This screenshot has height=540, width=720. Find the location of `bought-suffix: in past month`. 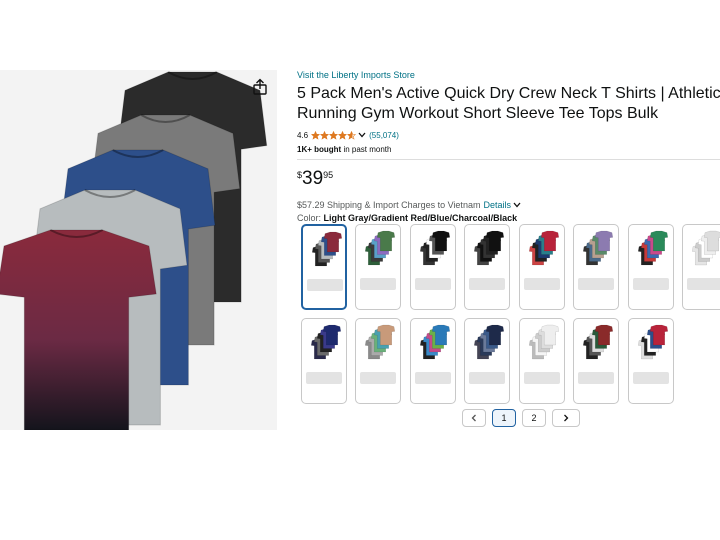

bought-suffix: in past month is located at coordinates (366, 149).